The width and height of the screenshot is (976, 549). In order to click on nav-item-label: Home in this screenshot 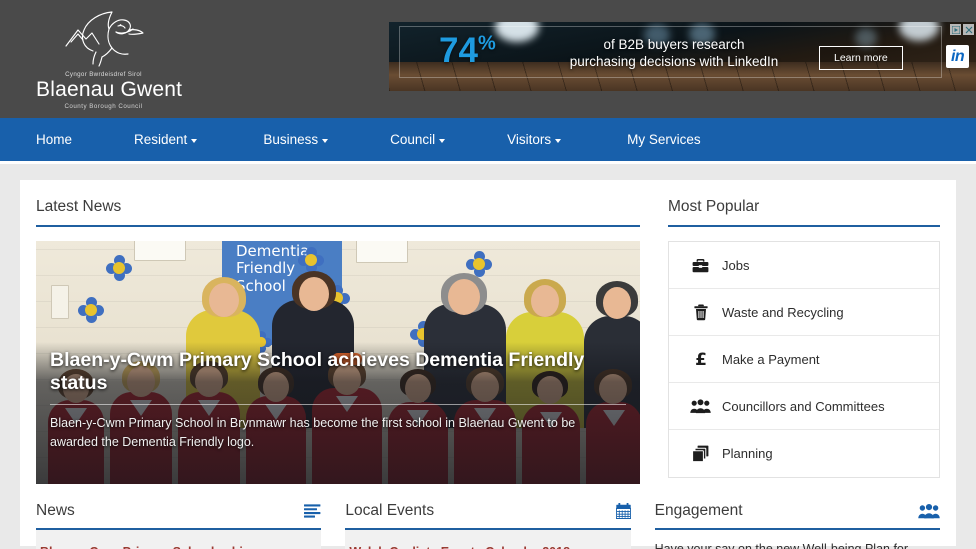, I will do `click(54, 139)`.